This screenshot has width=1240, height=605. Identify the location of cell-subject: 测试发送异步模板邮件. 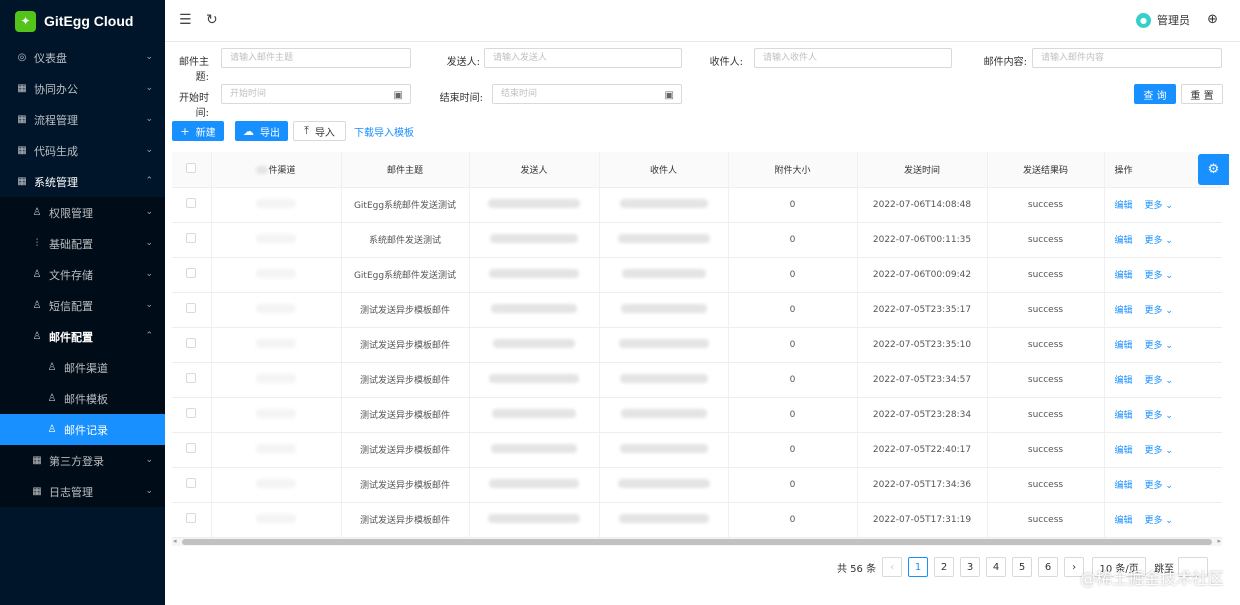
(405, 415).